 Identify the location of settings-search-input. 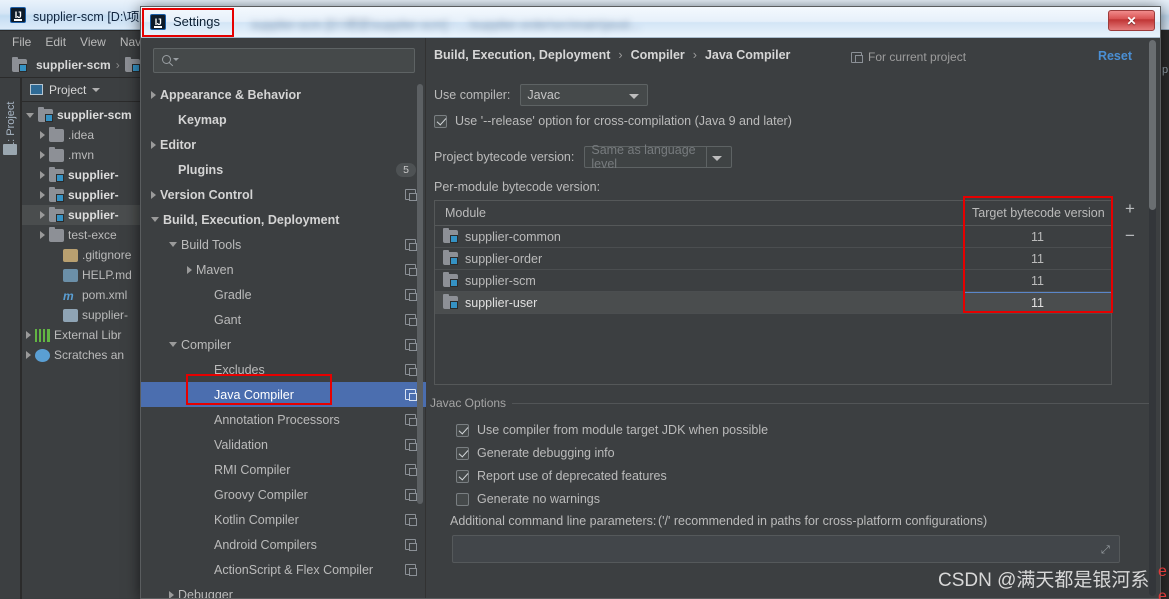
(283, 60).